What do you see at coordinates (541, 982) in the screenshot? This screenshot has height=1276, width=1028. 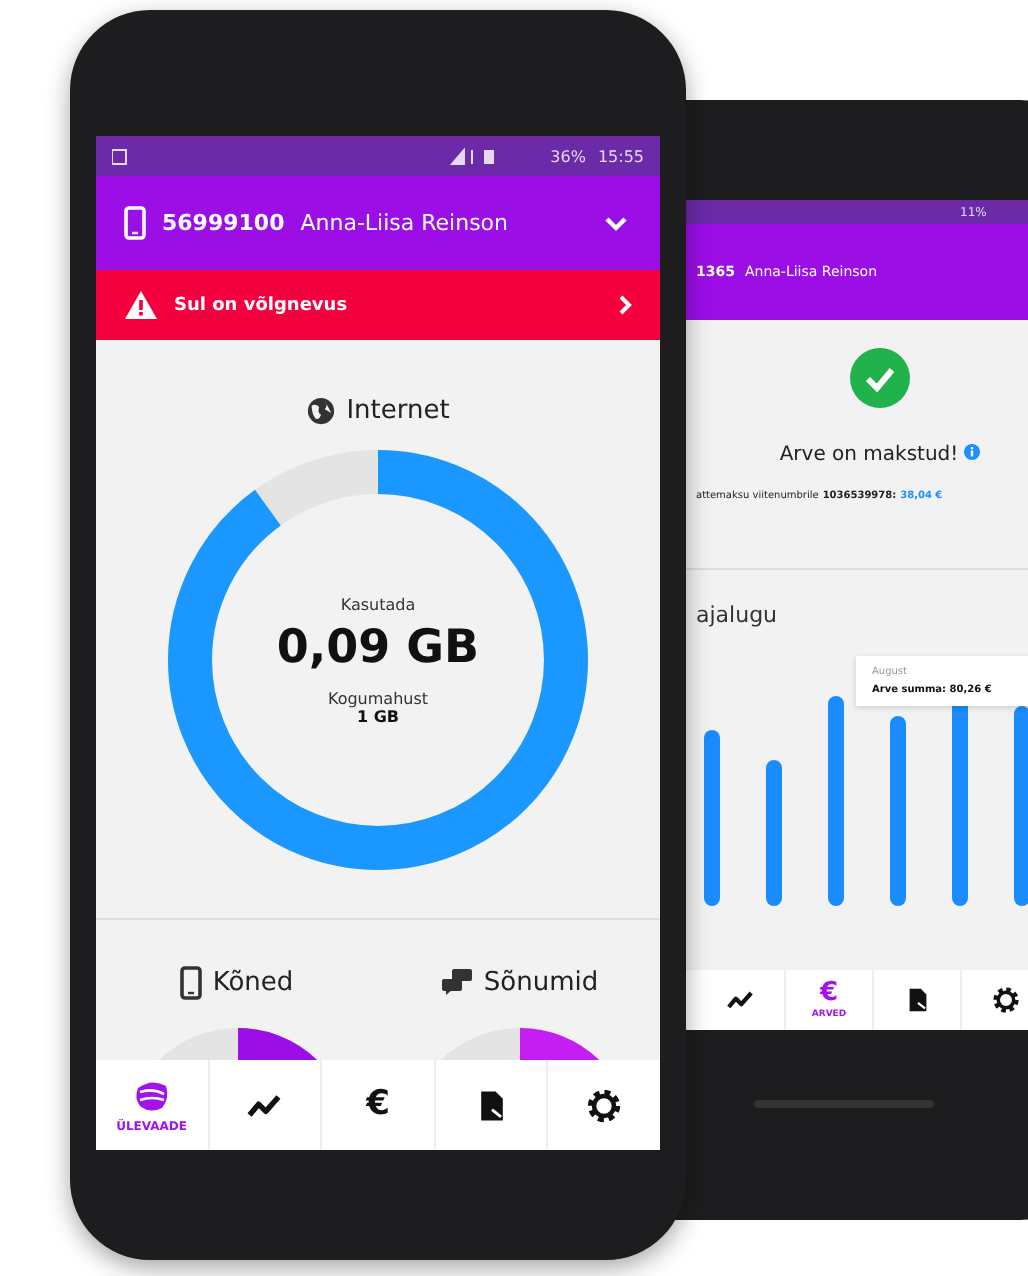 I see `section-title: Sõnumid` at bounding box center [541, 982].